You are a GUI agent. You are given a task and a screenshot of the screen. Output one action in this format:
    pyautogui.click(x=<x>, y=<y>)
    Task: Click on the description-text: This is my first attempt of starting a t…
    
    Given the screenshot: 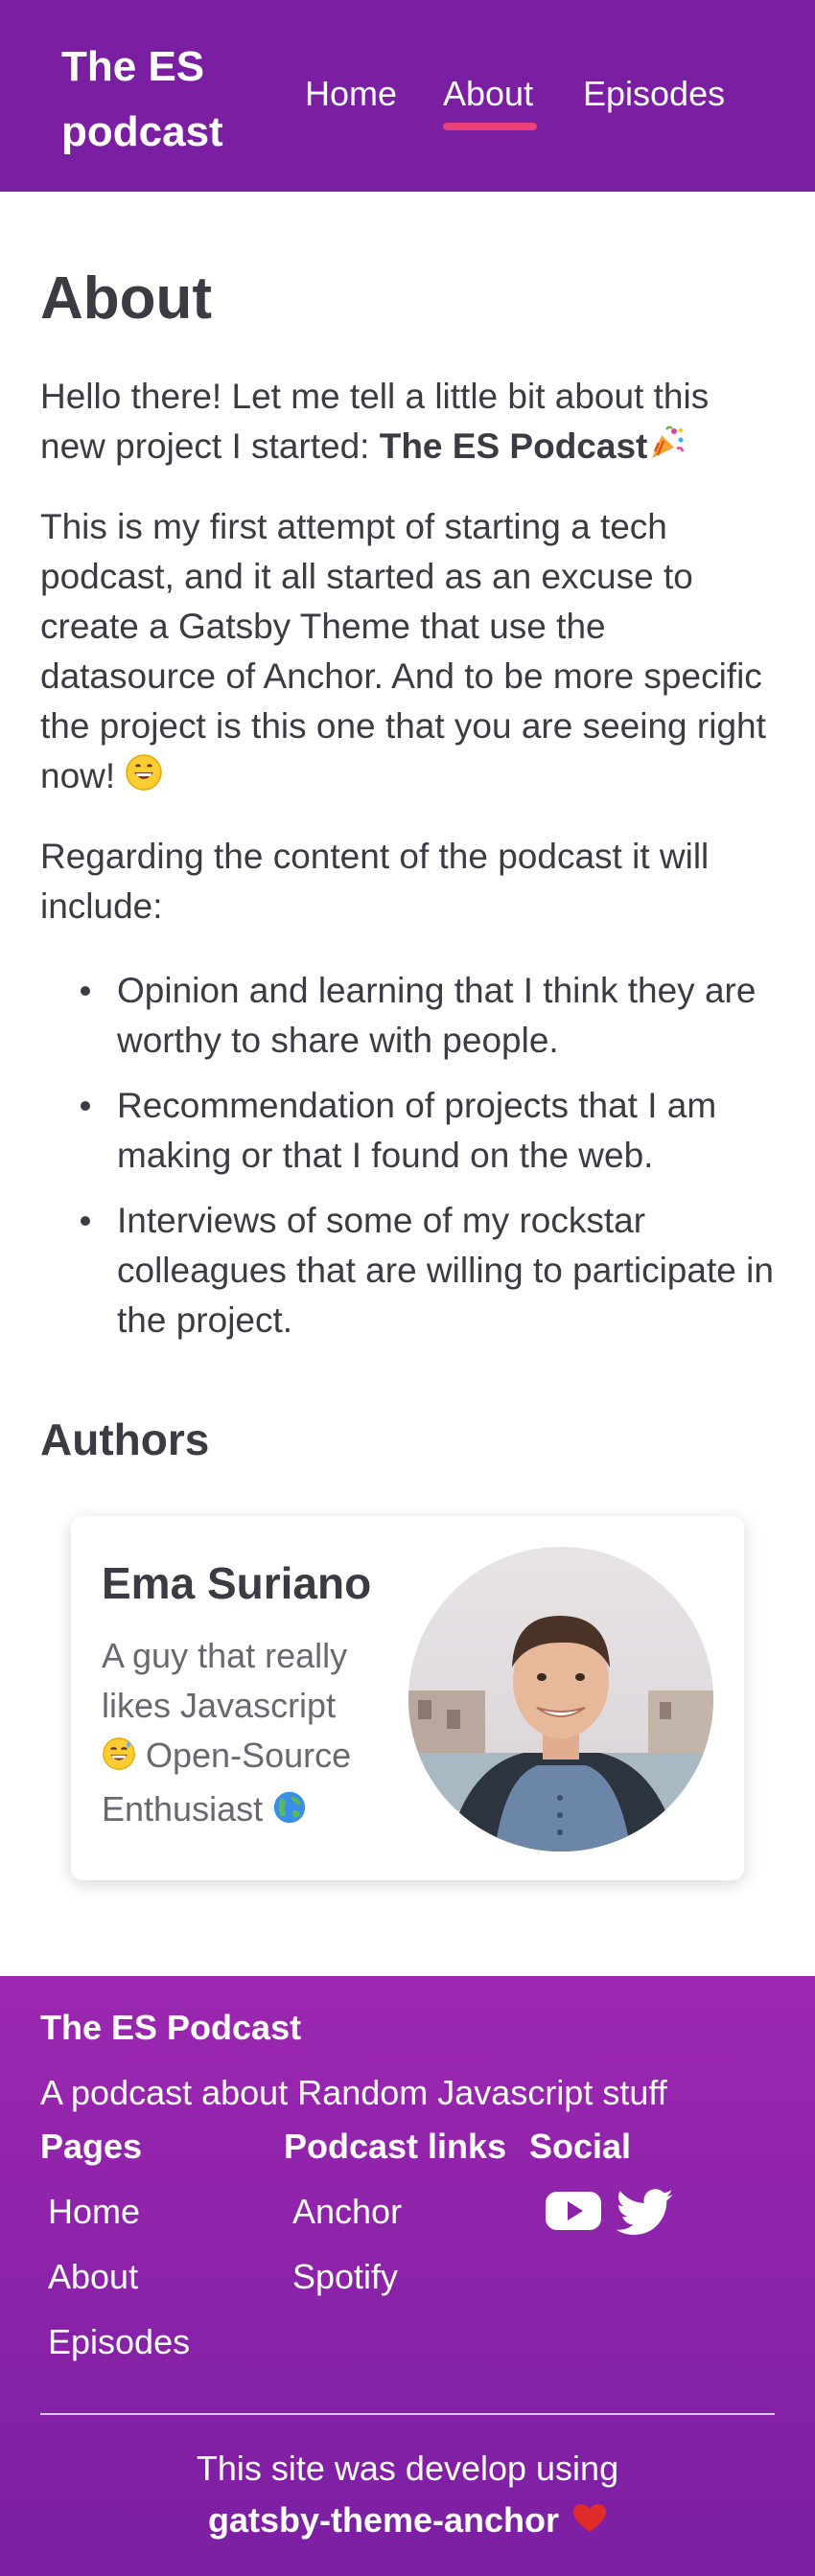 What is the action you would take?
    pyautogui.click(x=403, y=651)
    